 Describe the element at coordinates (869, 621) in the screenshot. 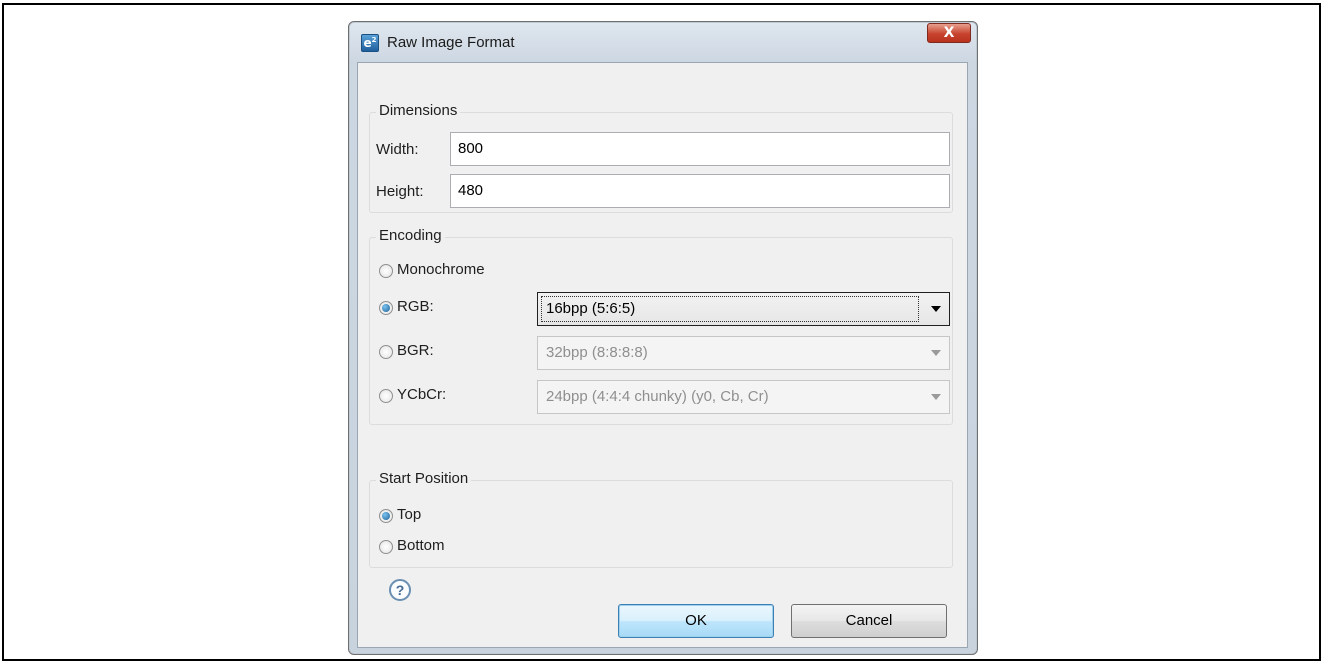

I see `cancel-button: Cancel` at that location.